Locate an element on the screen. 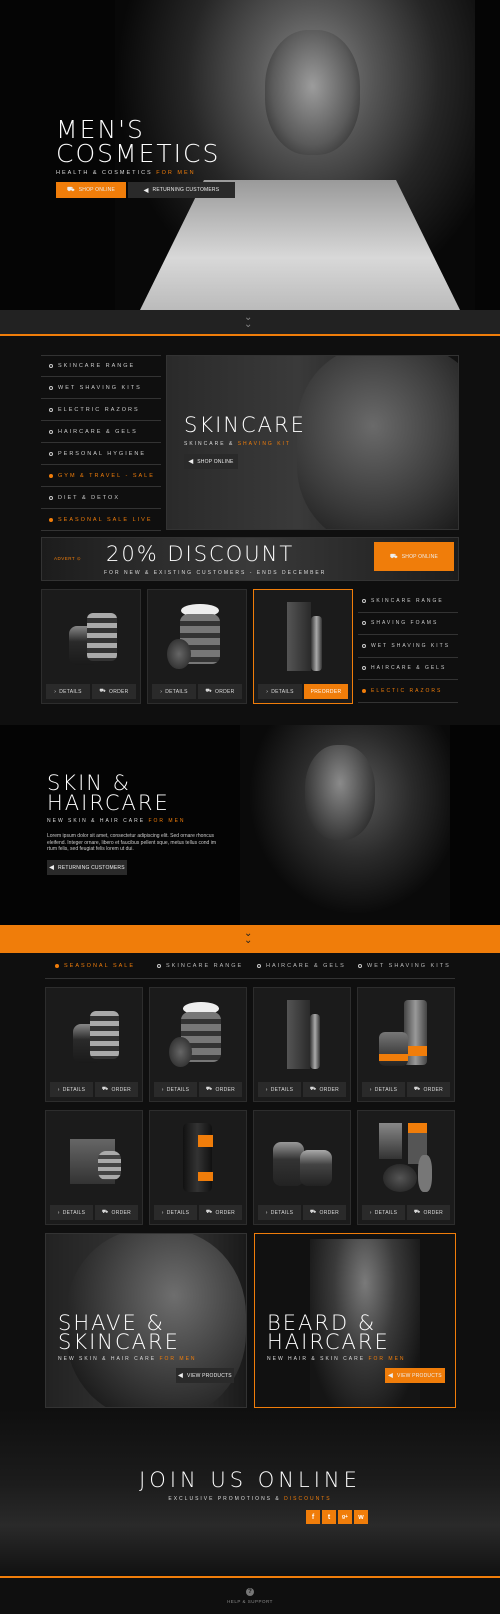 This screenshot has width=500, height=1614. discount-shop-button: ⛟ SHOP ONLINE is located at coordinates (414, 556).